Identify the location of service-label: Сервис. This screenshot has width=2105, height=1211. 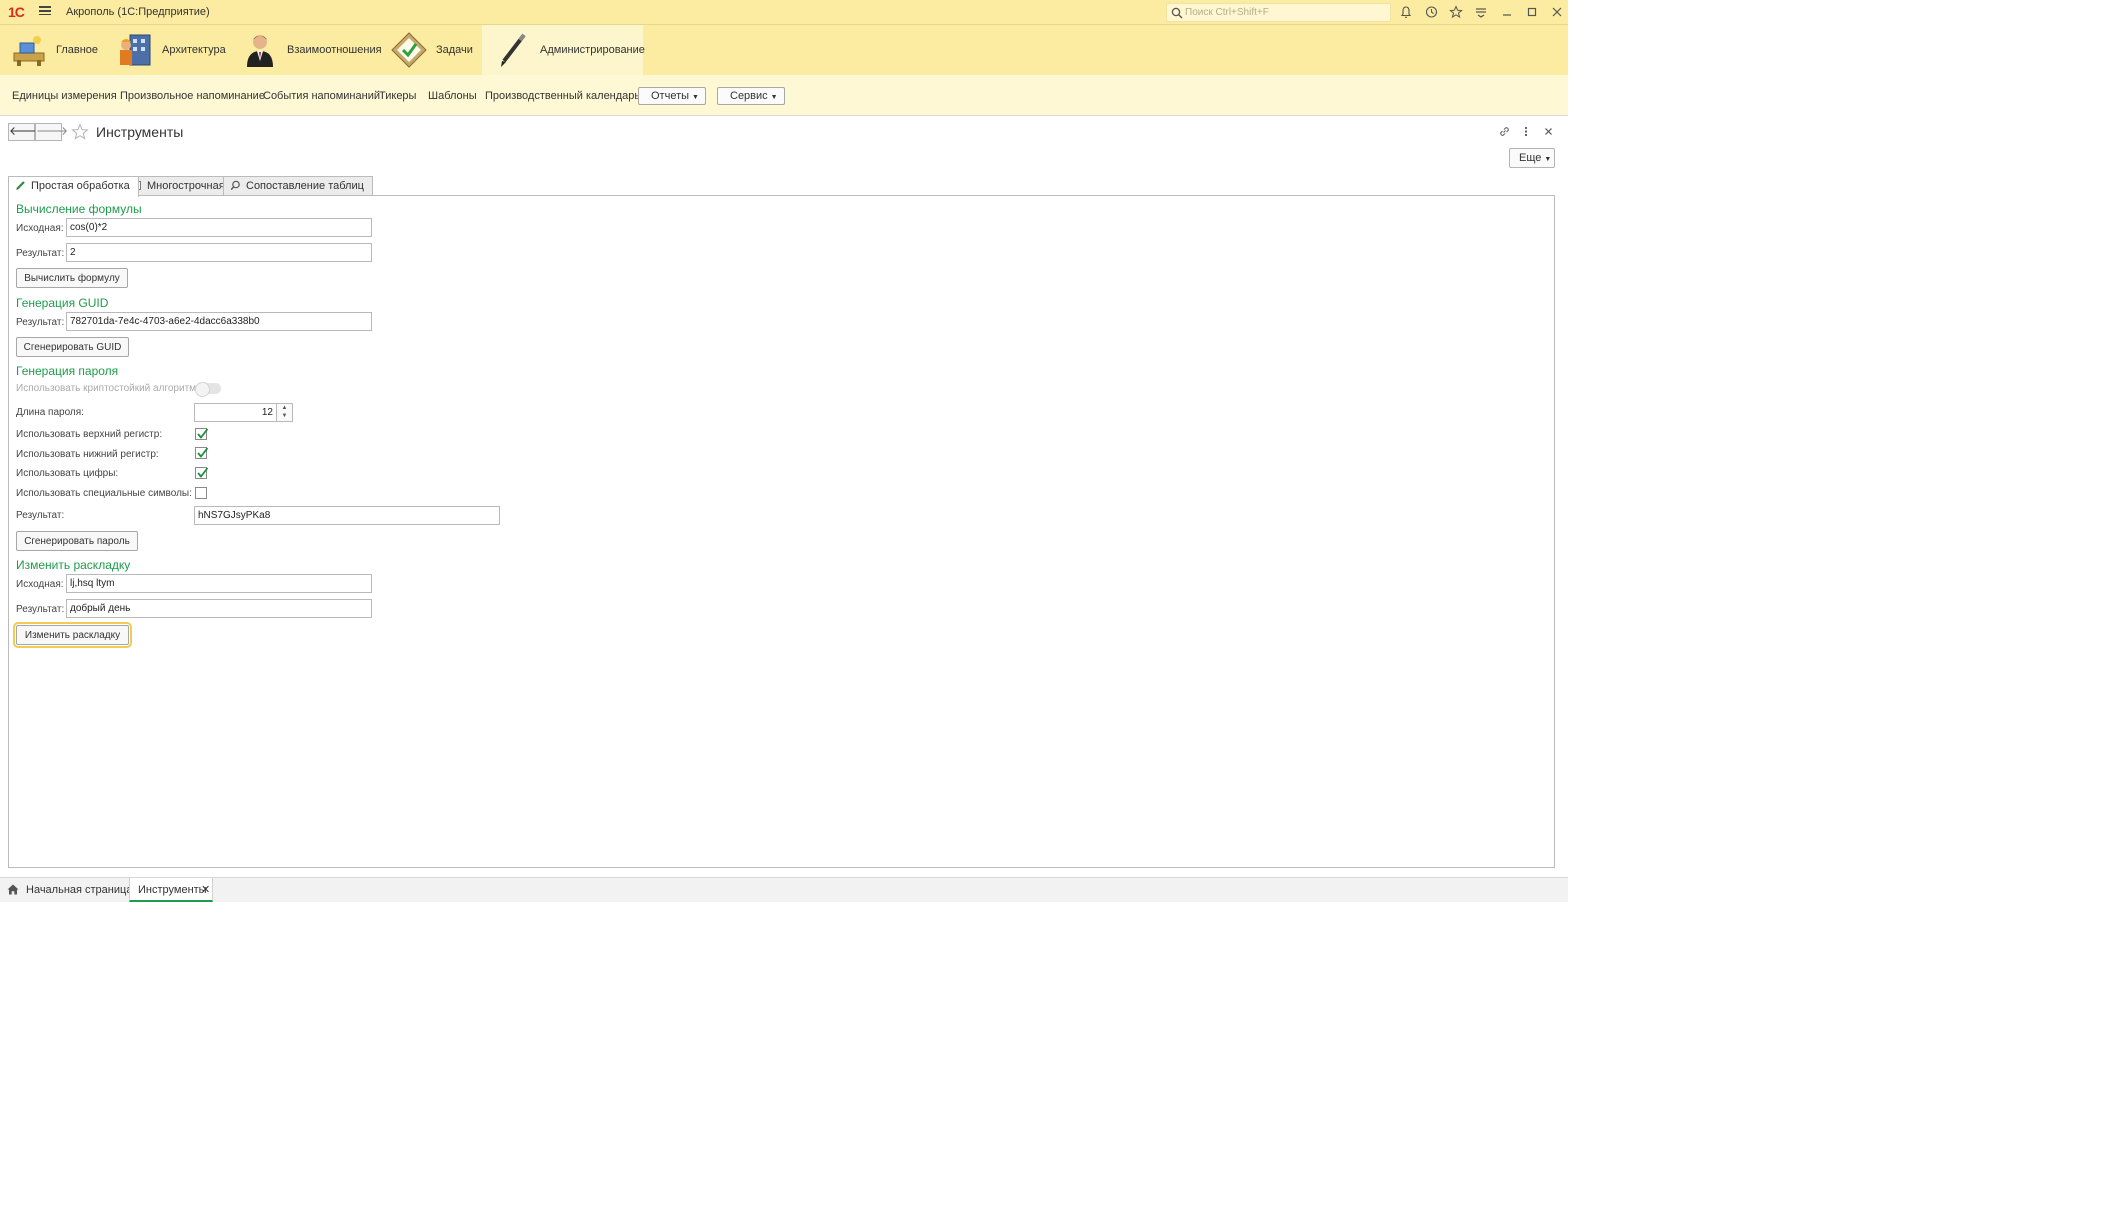
(749, 96).